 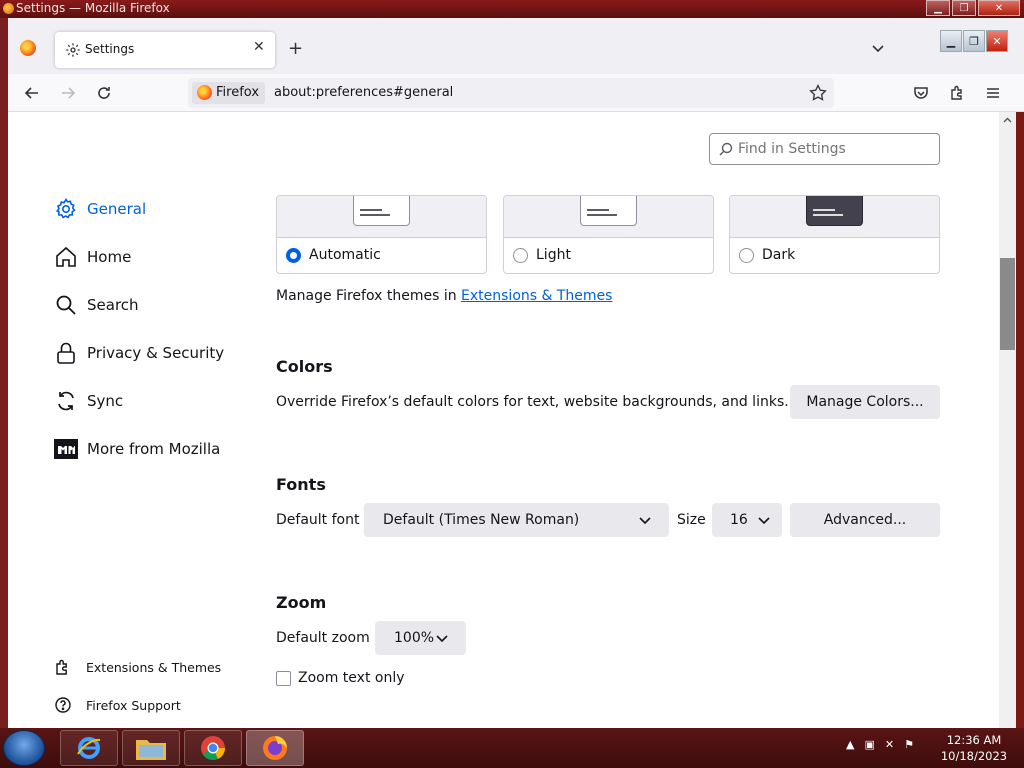 I want to click on chrome-icon, so click(x=213, y=748).